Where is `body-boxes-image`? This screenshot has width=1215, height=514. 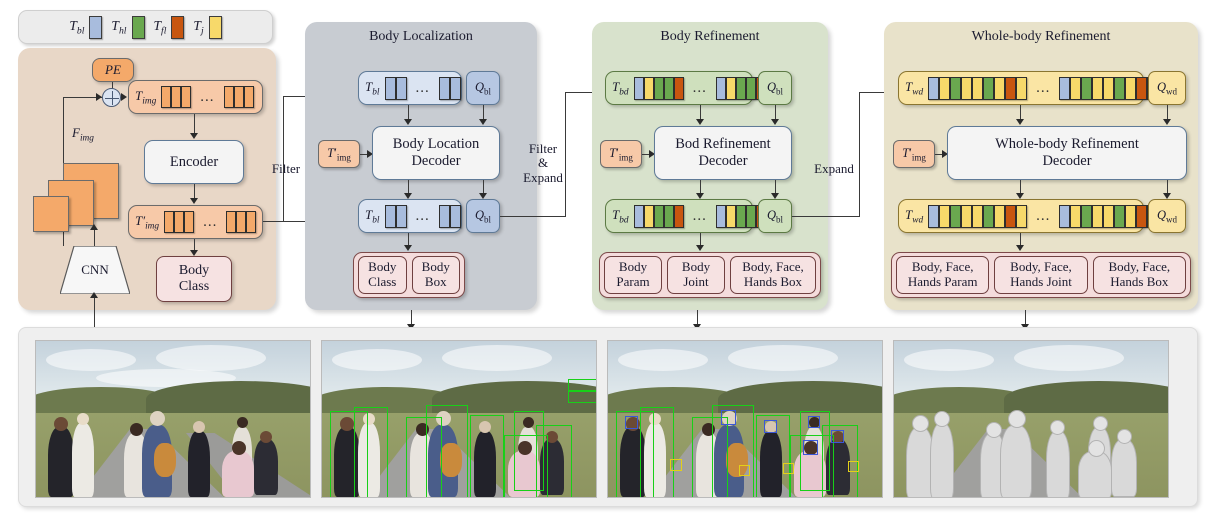 body-boxes-image is located at coordinates (459, 419).